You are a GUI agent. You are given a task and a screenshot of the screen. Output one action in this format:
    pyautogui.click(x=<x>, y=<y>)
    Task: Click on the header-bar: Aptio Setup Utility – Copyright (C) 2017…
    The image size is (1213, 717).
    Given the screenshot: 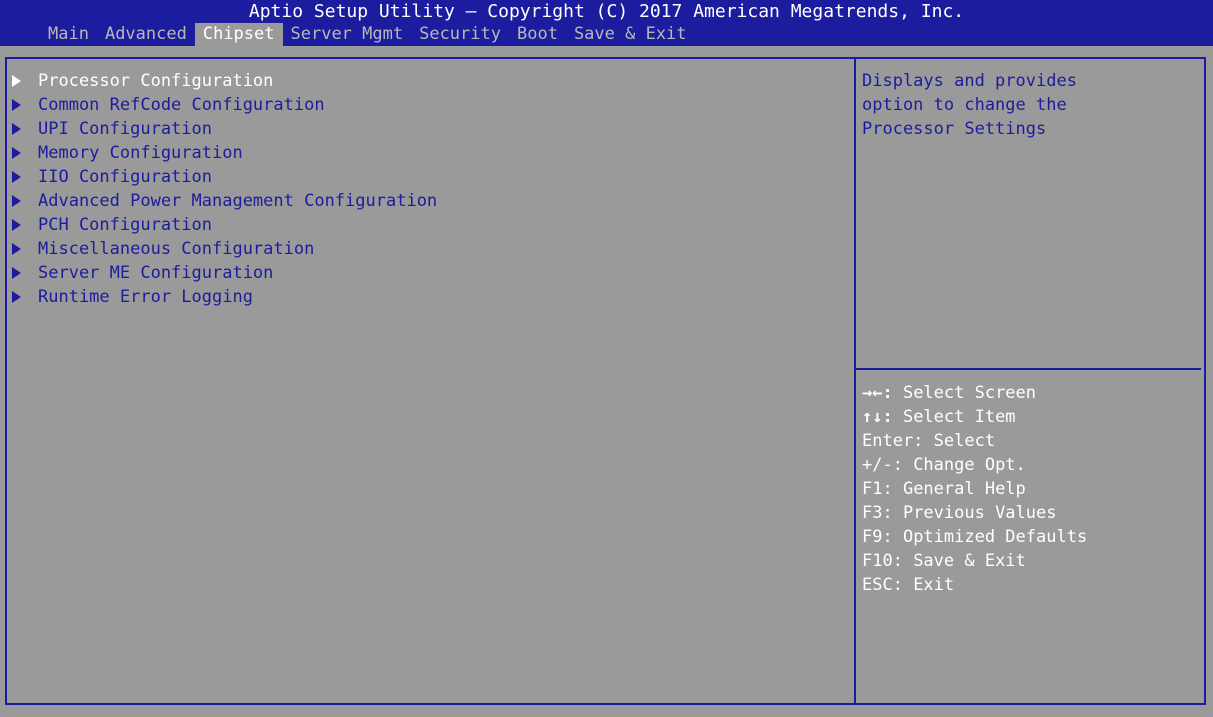 What is the action you would take?
    pyautogui.click(x=606, y=23)
    